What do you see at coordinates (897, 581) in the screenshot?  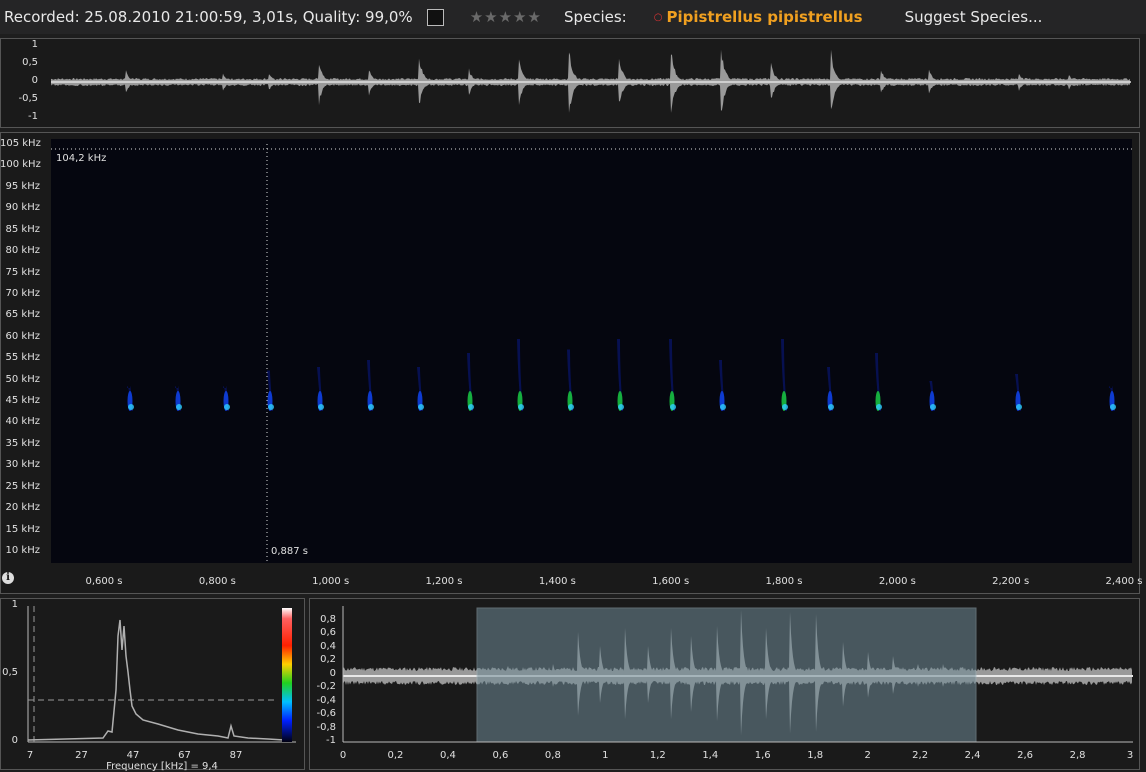 I see `spectrogram-x-tick: 2,000 s` at bounding box center [897, 581].